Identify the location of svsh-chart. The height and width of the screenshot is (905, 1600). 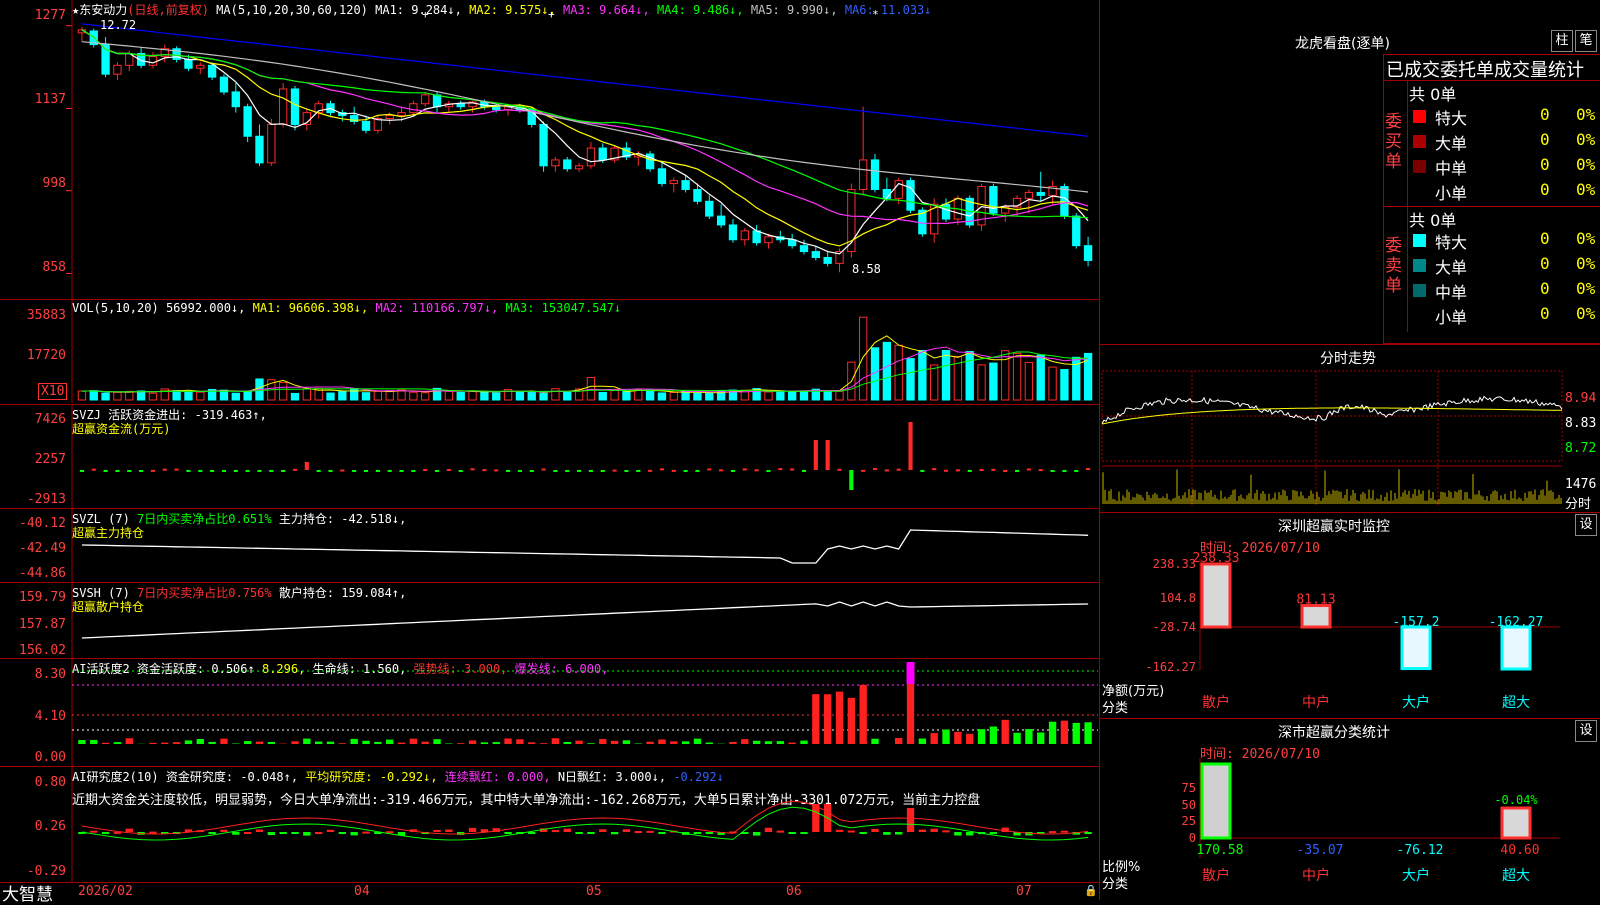
(550, 620).